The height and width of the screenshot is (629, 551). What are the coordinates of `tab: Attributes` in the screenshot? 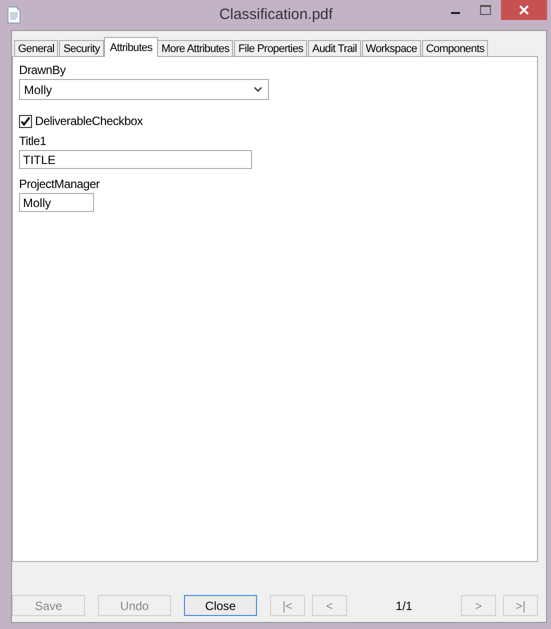 It's located at (131, 47).